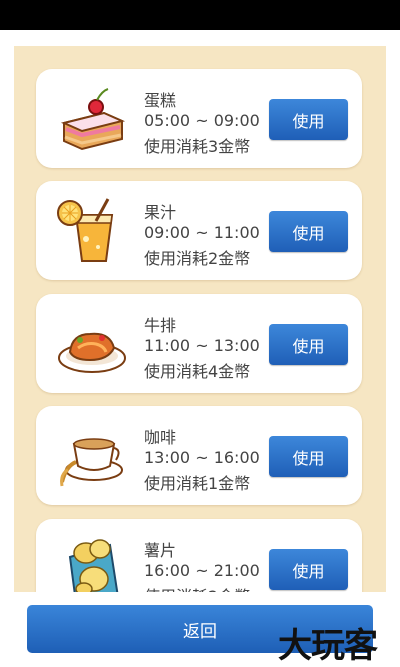  What do you see at coordinates (199, 555) in the screenshot?
I see `list-item: 薯片 16:00 ~ 21:00 使用消耗2金幣 使用` at bounding box center [199, 555].